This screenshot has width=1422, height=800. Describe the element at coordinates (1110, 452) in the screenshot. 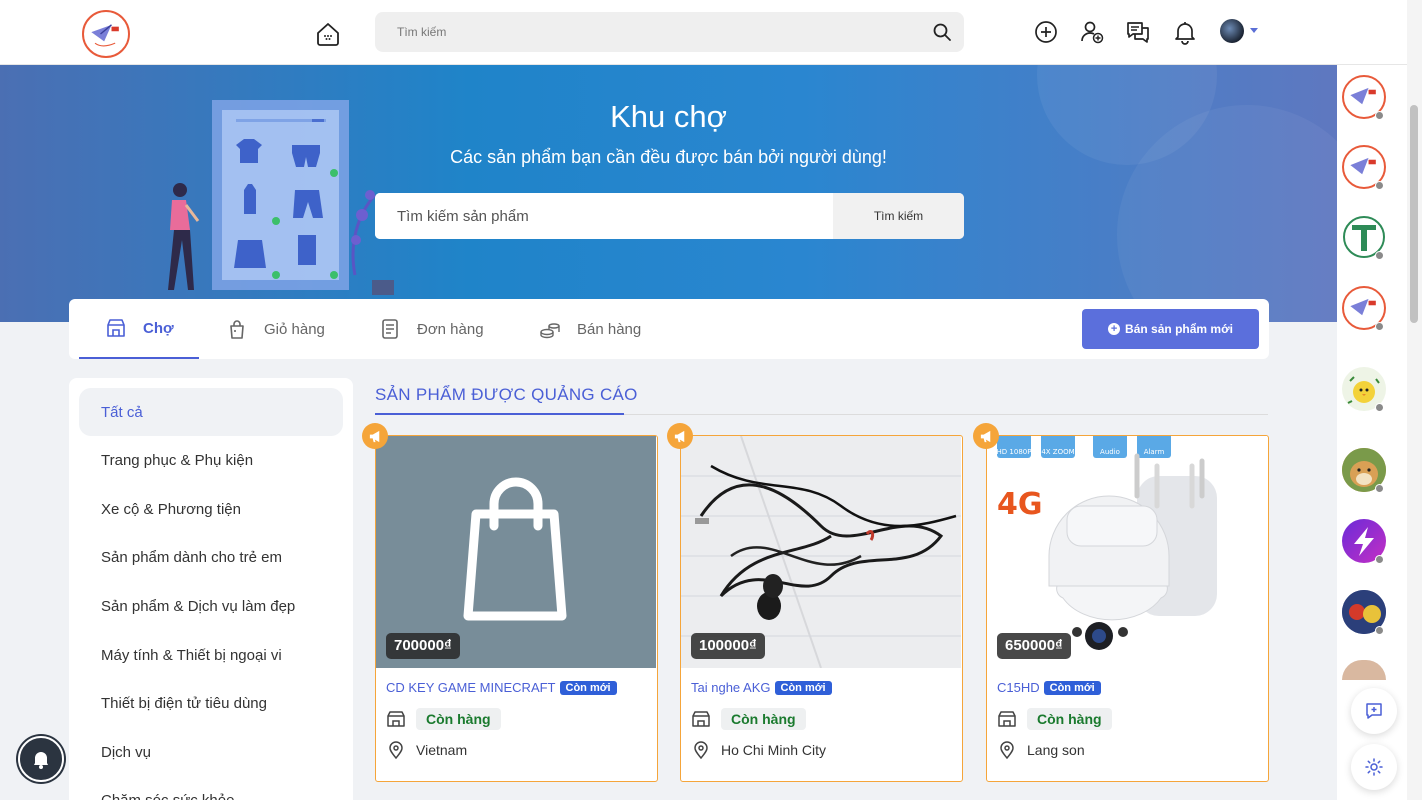

I see `camera-tag: Audio` at that location.